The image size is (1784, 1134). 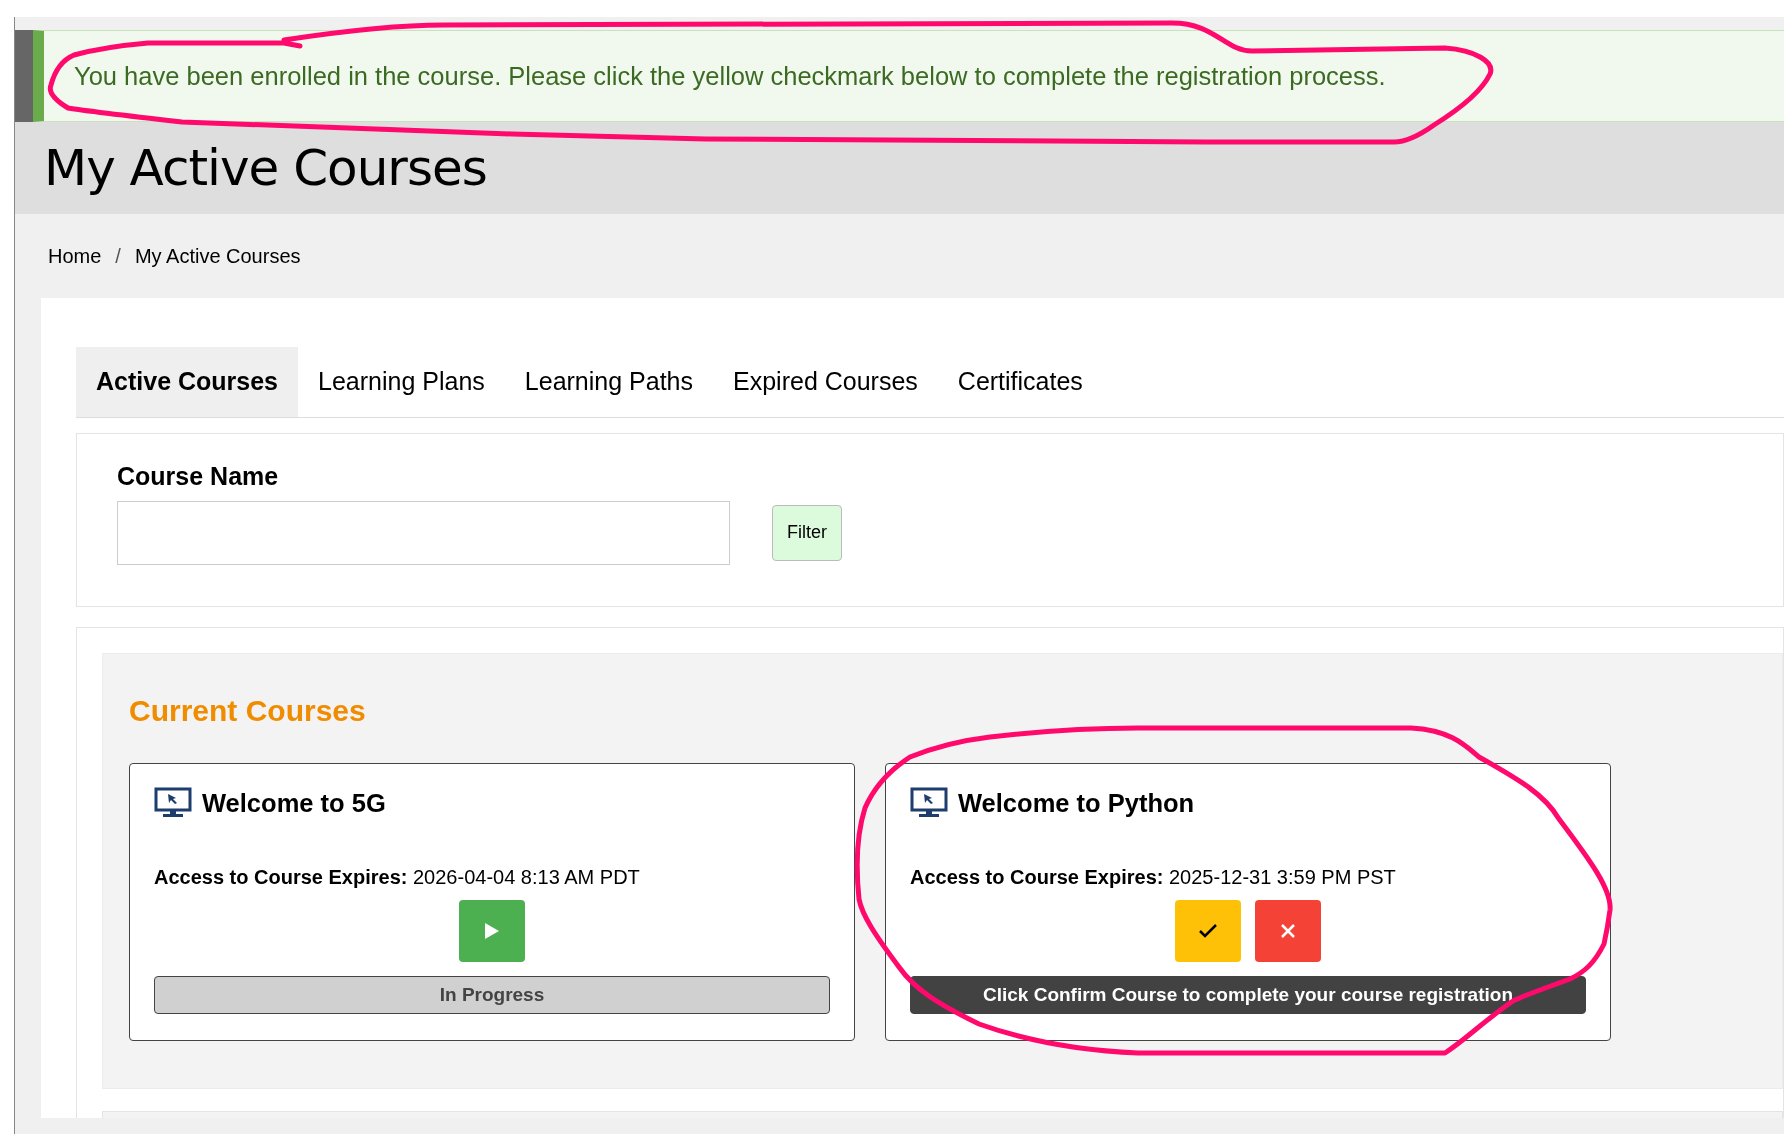 What do you see at coordinates (397, 878) in the screenshot?
I see `expiry-text: Access to Course Expires: 2026-04-04 8:13 AM PDT` at bounding box center [397, 878].